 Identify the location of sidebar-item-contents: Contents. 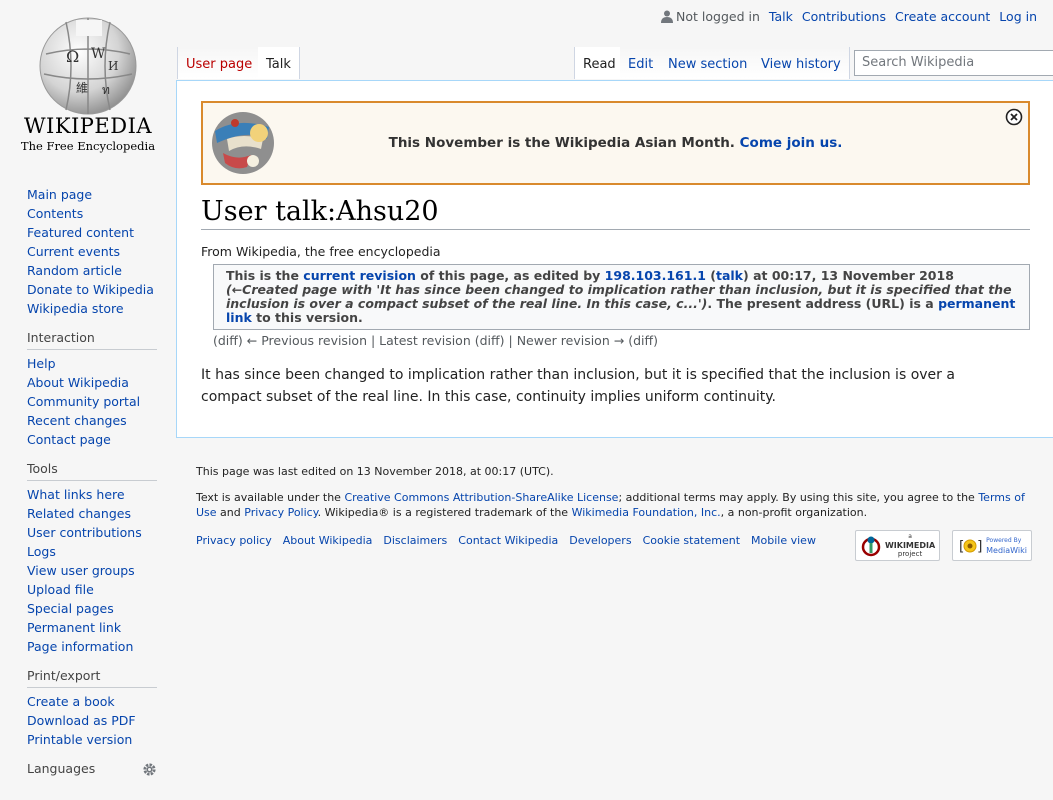
(92, 213).